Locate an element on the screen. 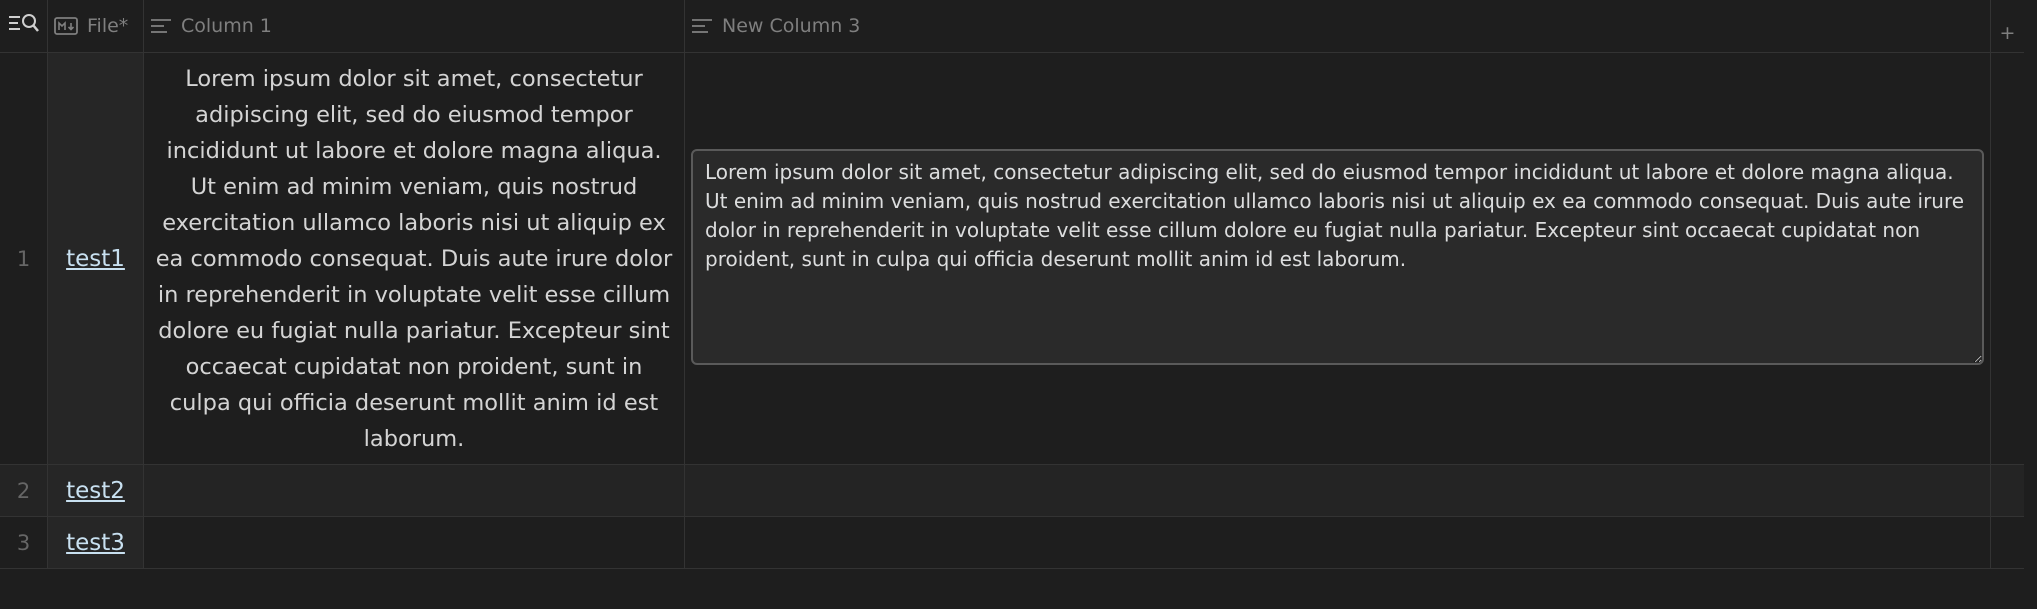 Image resolution: width=2037 pixels, height=609 pixels. file-column-label: File* is located at coordinates (108, 26).